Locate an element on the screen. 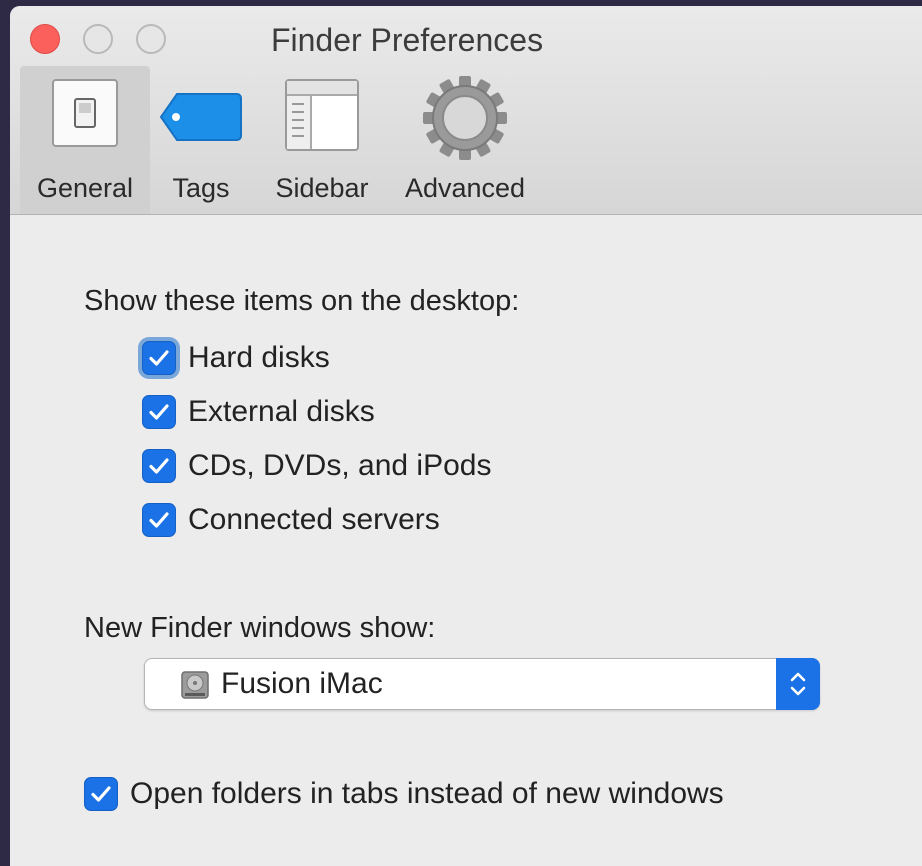 This screenshot has height=866, width=922. tab-label: General is located at coordinates (85, 188).